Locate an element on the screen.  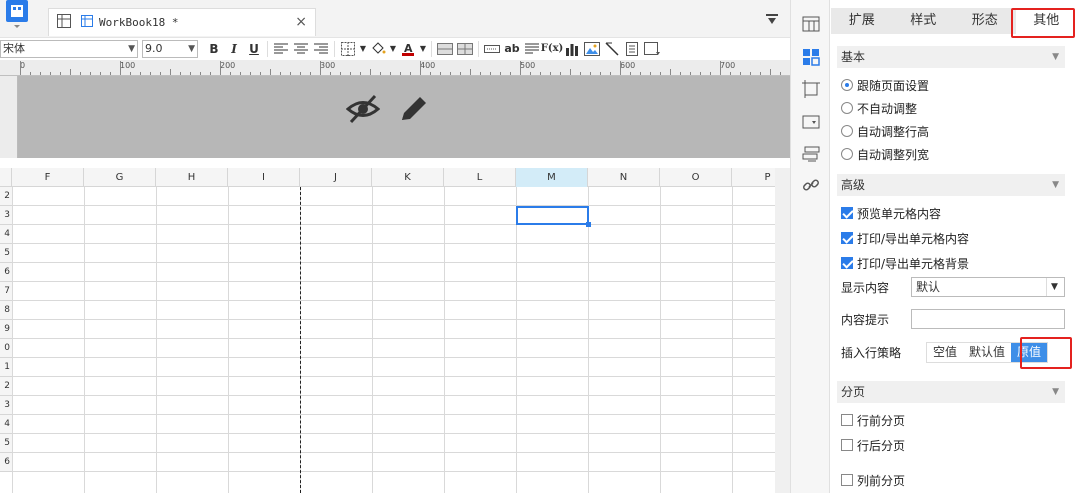
align-center-button is located at coordinates (301, 49).